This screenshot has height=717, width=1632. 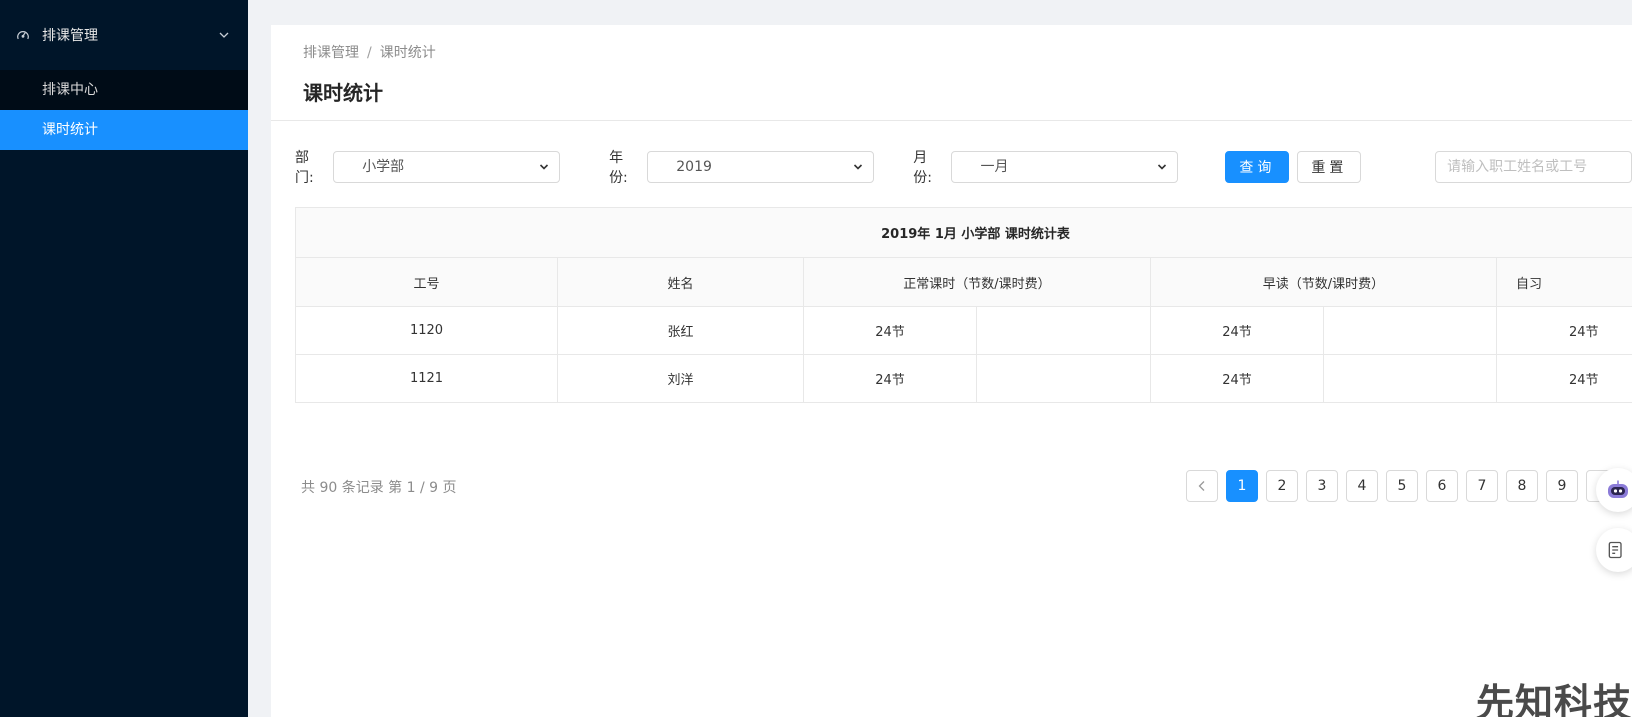 I want to click on prev-page-button, so click(x=1202, y=486).